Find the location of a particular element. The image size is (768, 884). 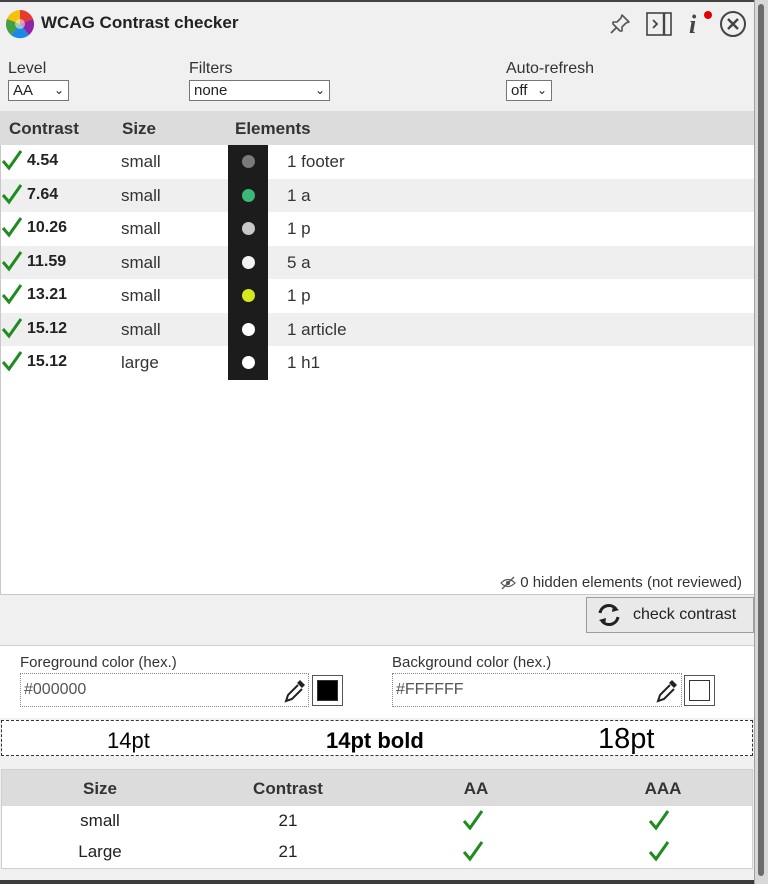

hidden-eye-icon is located at coordinates (508, 582).